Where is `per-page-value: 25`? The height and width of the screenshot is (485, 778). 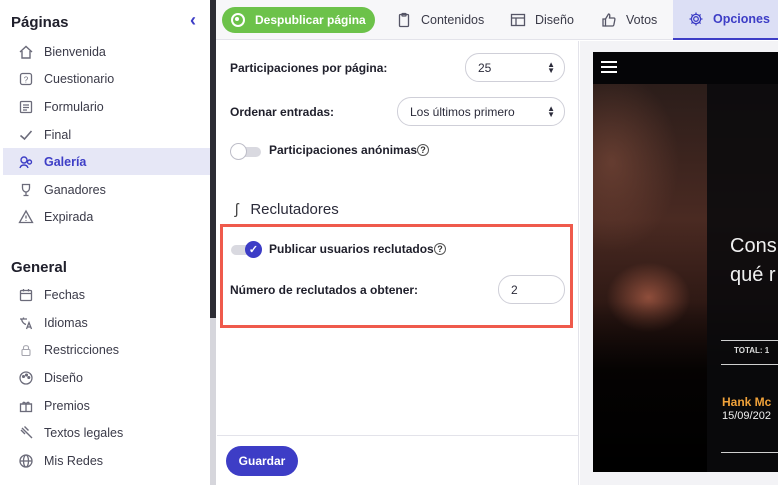 per-page-value: 25 is located at coordinates (485, 67).